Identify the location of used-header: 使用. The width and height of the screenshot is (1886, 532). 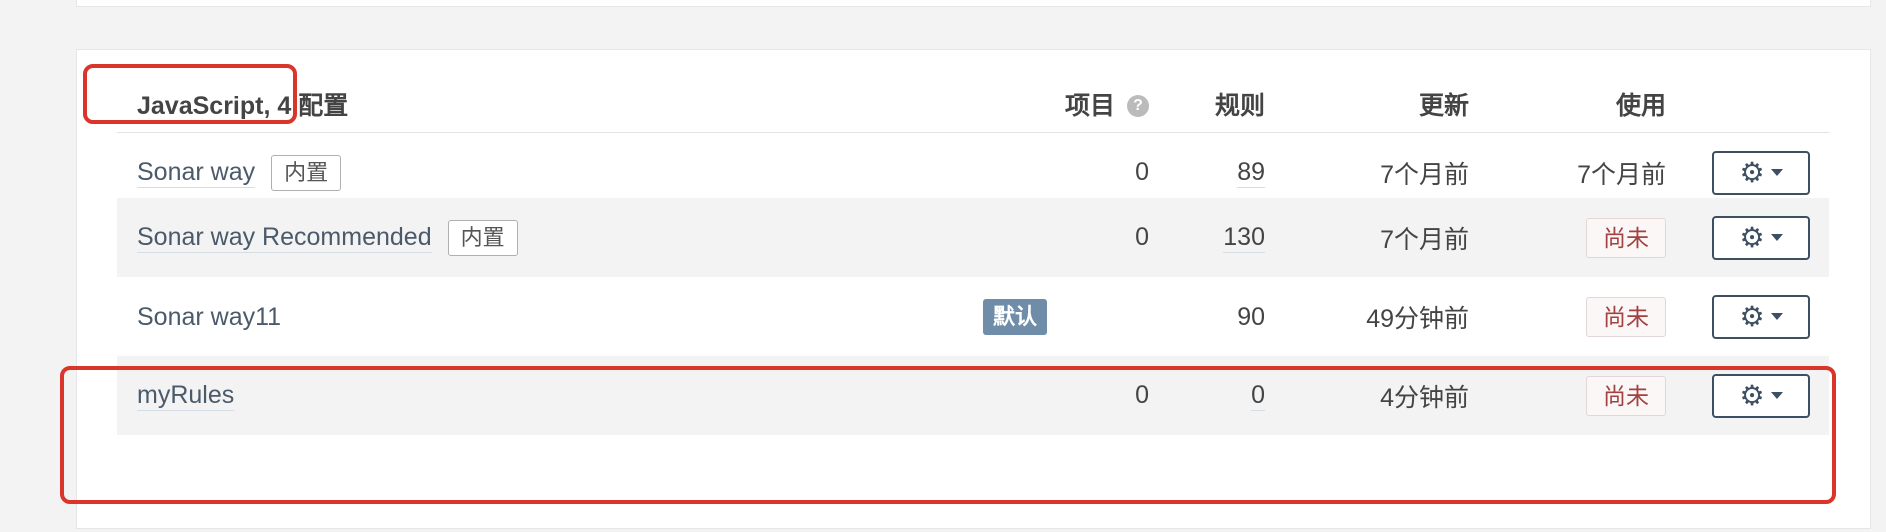
(1640, 106).